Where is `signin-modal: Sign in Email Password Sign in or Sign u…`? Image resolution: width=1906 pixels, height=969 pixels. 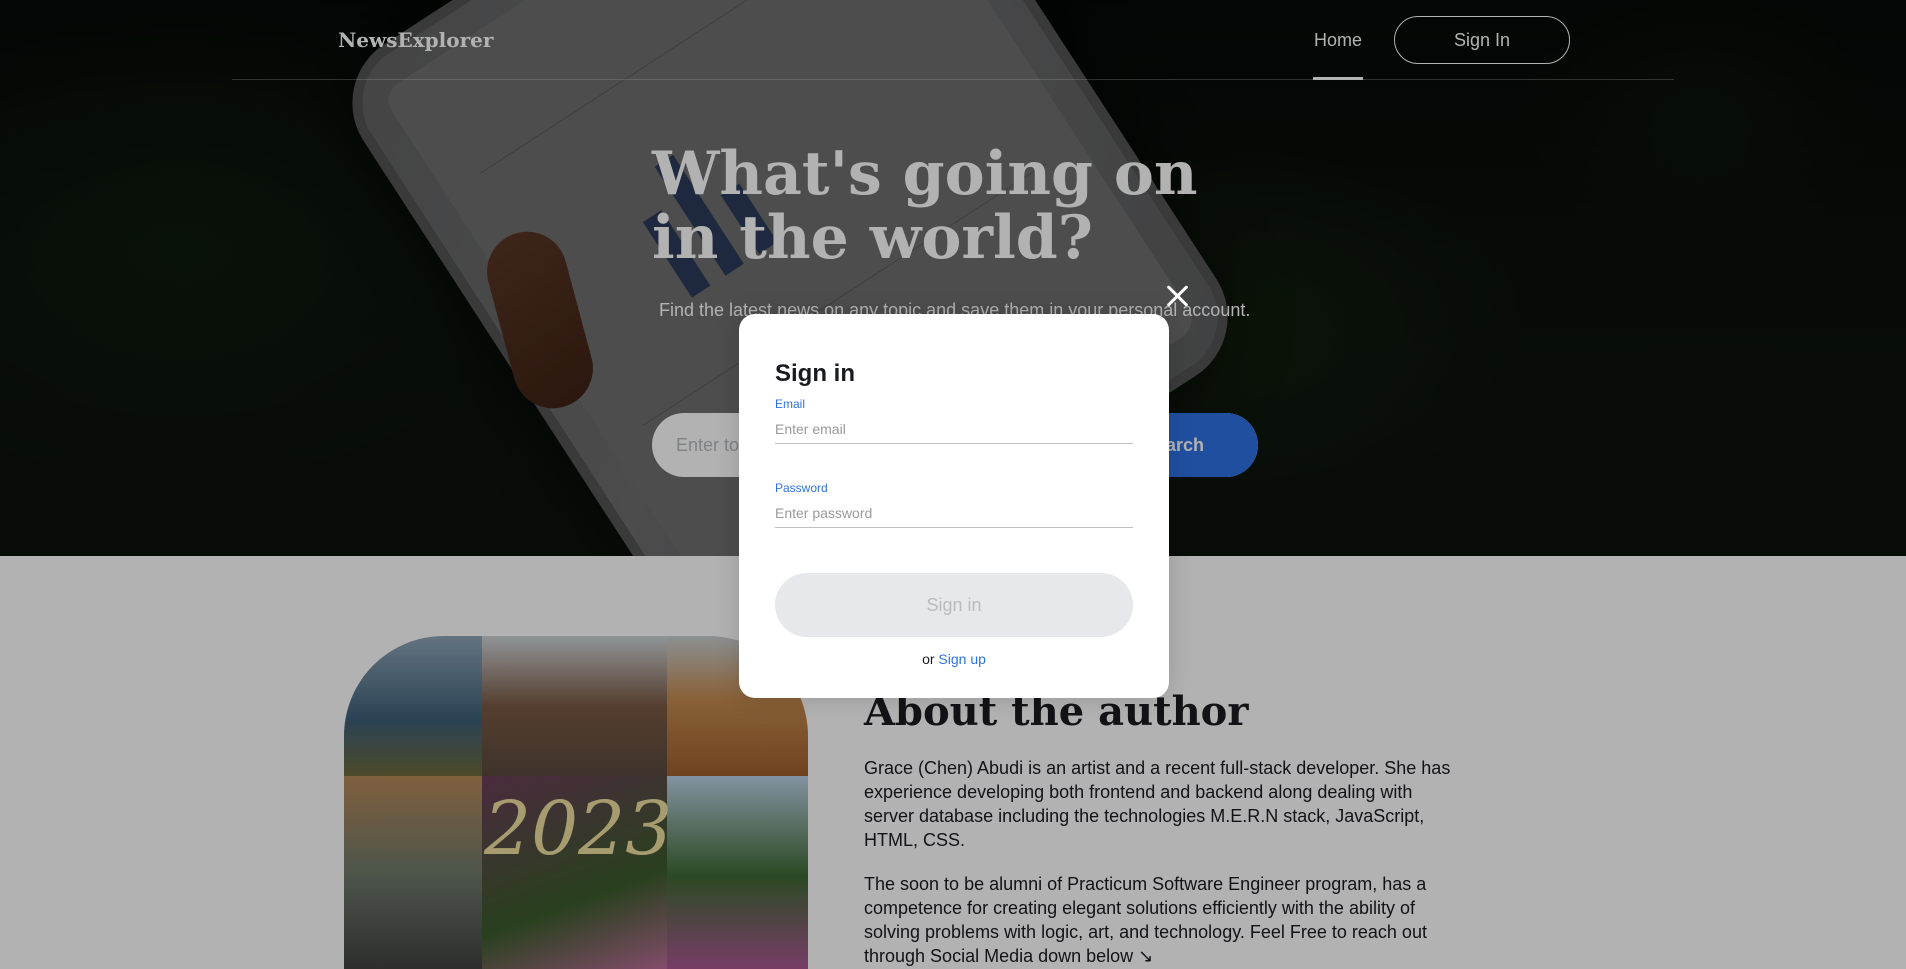 signin-modal: Sign in Email Password Sign in or Sign u… is located at coordinates (954, 506).